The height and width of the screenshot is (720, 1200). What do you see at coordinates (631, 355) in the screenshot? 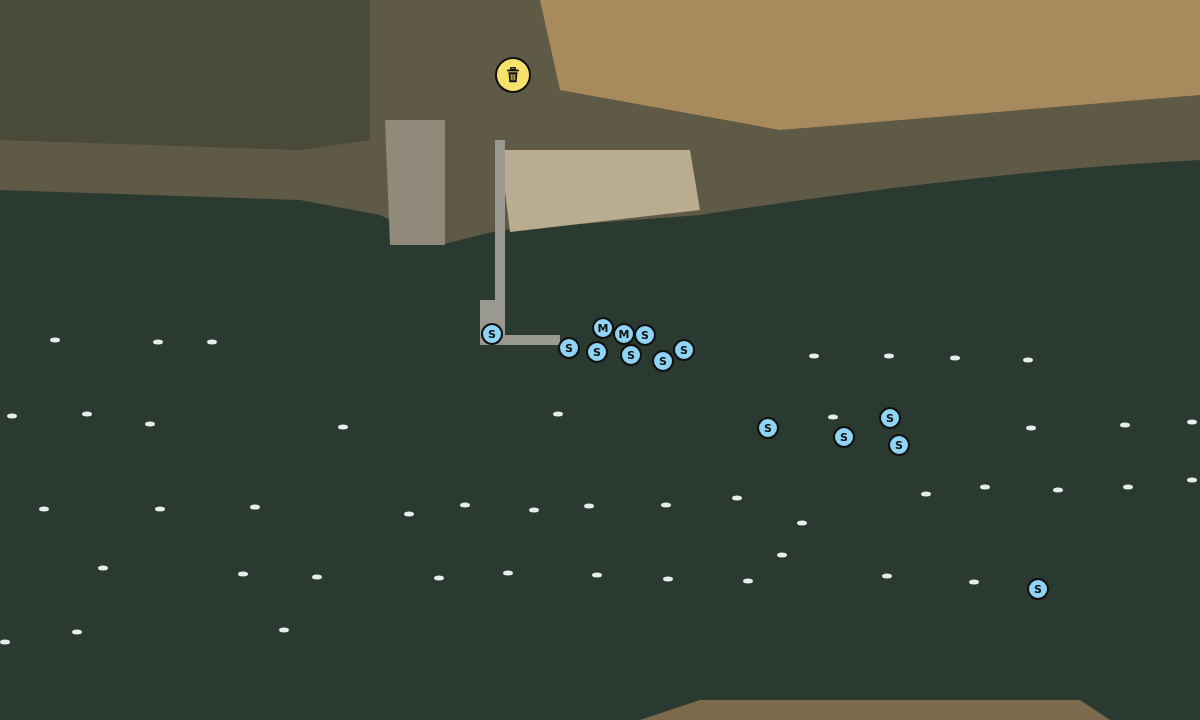
I see `mooring-marker: S` at bounding box center [631, 355].